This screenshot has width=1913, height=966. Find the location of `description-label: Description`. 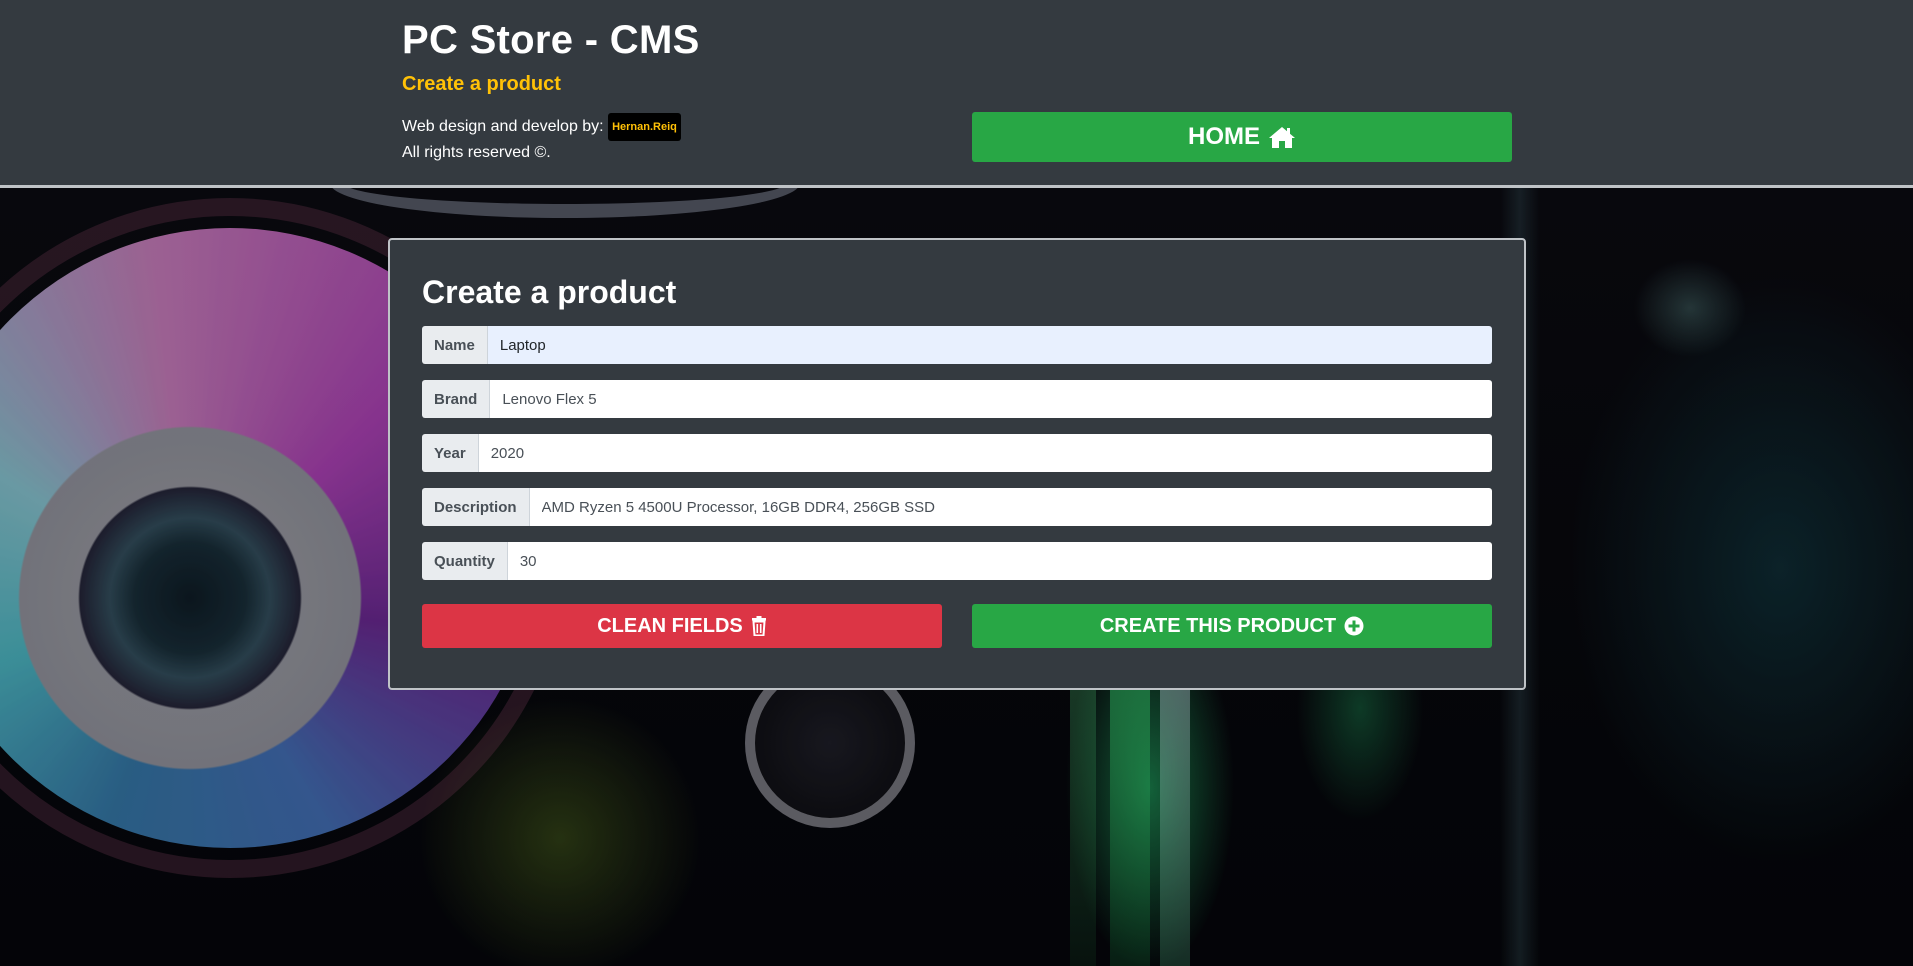

description-label: Description is located at coordinates (476, 507).